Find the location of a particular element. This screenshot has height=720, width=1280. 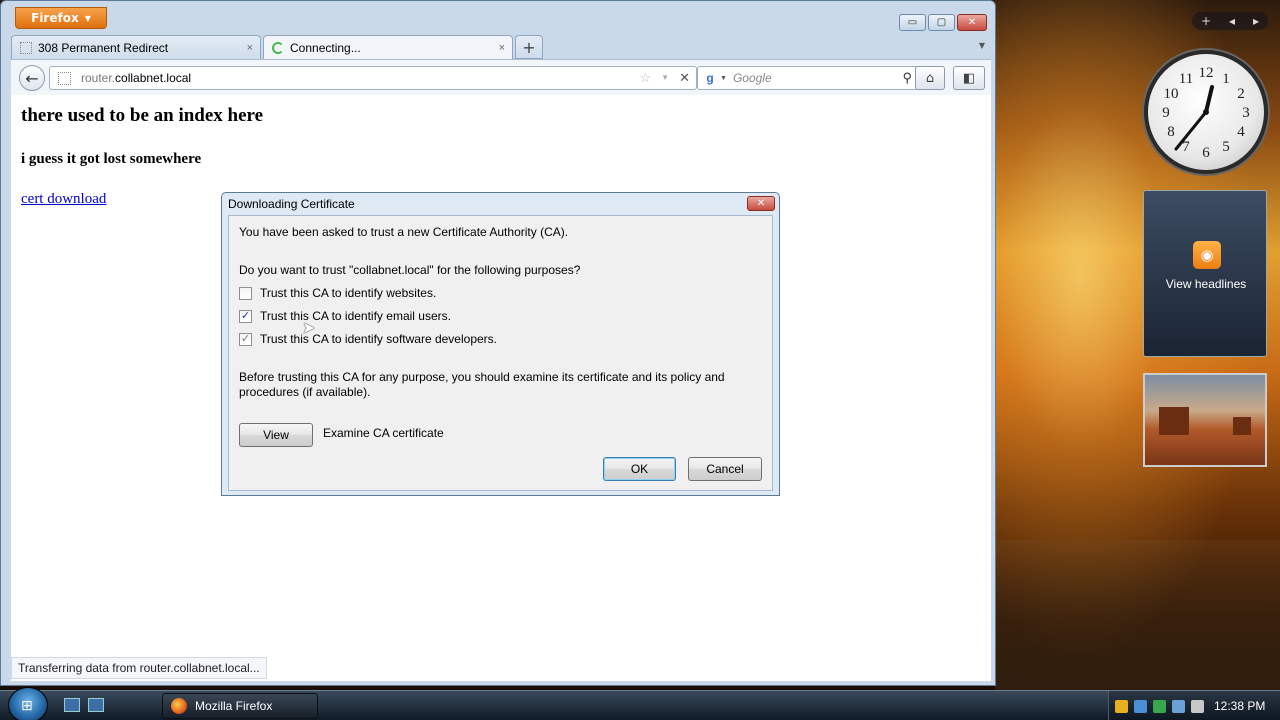

close-button: ✕ is located at coordinates (972, 22).